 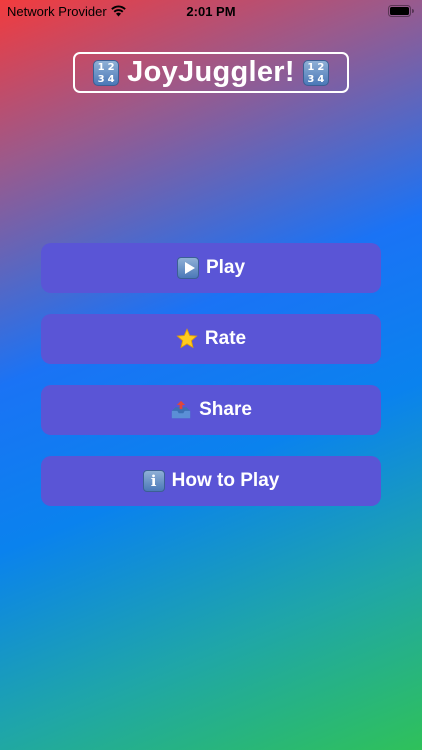 I want to click on clock: 2:01 PM, so click(x=211, y=11).